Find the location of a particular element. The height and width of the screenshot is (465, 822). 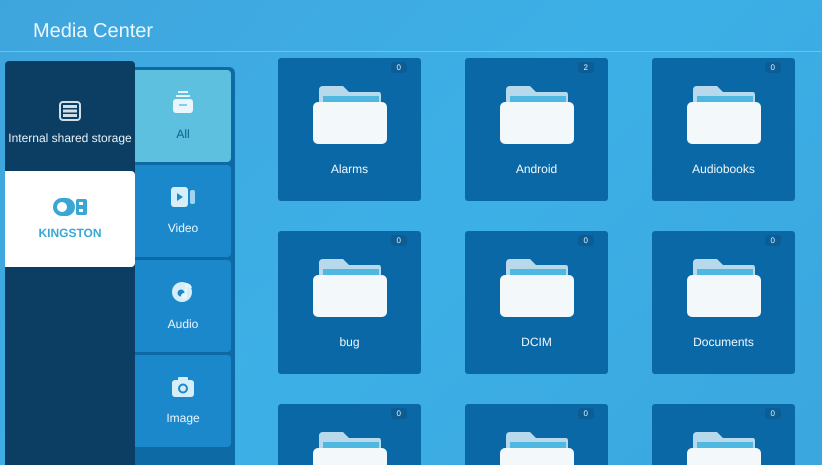

folder-name: Alarms is located at coordinates (349, 169).